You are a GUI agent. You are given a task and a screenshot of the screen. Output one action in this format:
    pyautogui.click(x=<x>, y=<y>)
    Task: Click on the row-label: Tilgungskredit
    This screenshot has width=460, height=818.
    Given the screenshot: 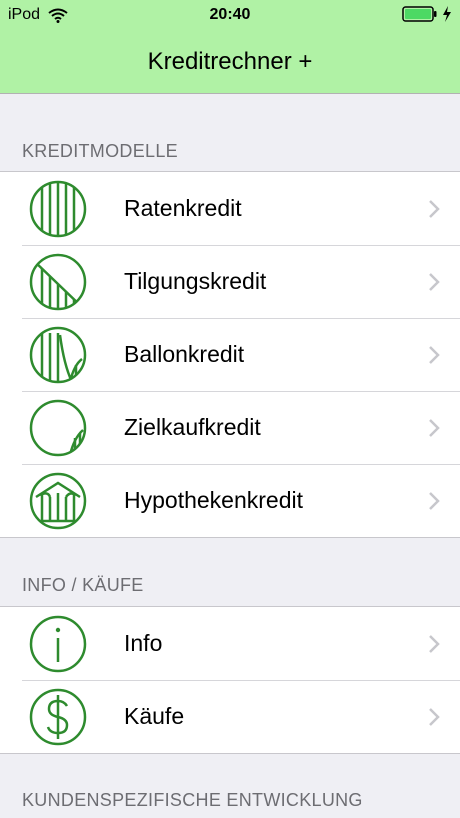 What is the action you would take?
    pyautogui.click(x=195, y=281)
    